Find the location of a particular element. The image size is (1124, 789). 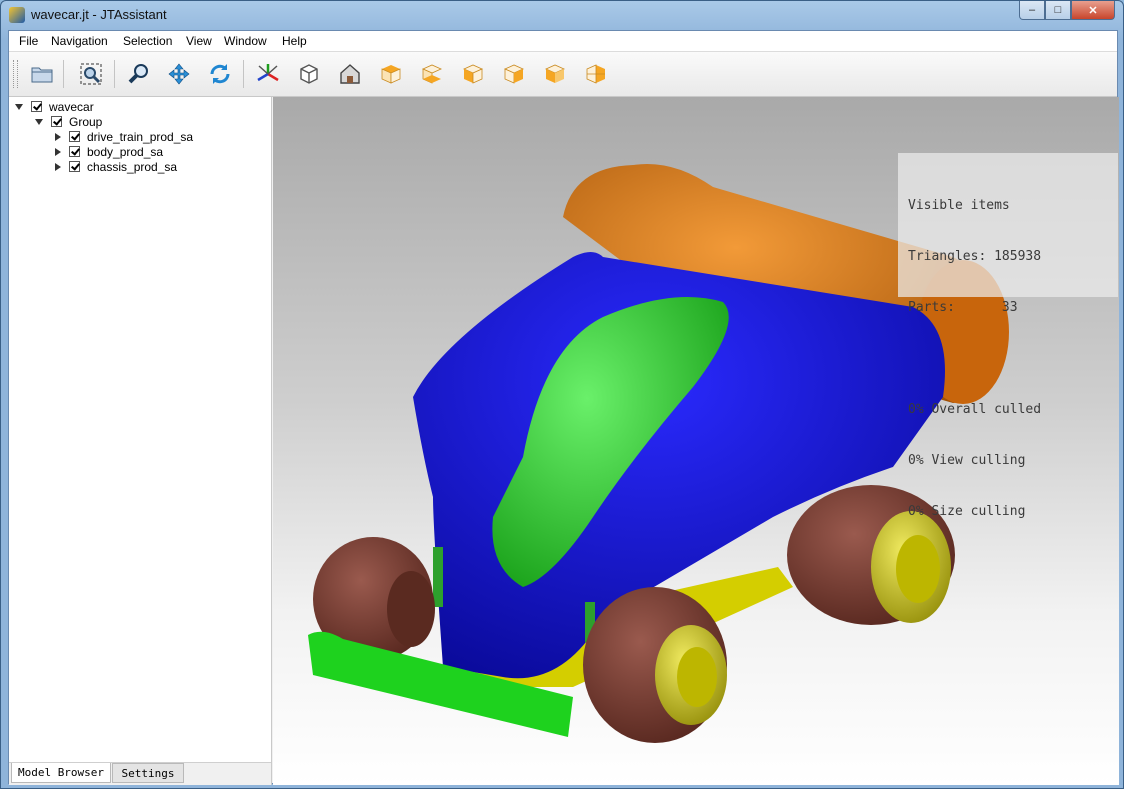

tree-node-drive-train: drive_train_prod_sa is located at coordinates (123, 136).